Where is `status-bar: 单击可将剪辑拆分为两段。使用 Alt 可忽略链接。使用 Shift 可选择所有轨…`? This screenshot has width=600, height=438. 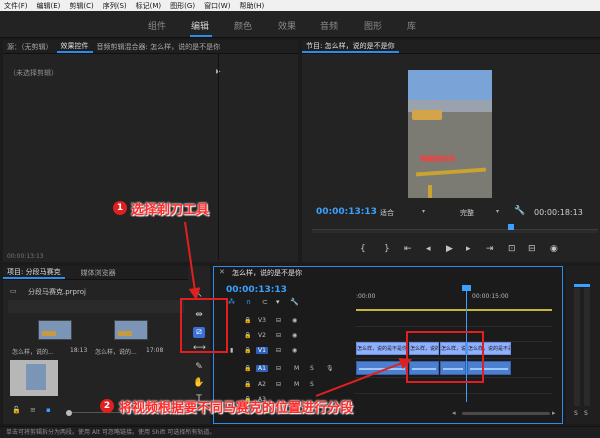
status-bar: 单击可将剪辑拆分为两段。使用 Alt 可忽略链接。使用 Shift 可选择所有轨… is located at coordinates (300, 432).